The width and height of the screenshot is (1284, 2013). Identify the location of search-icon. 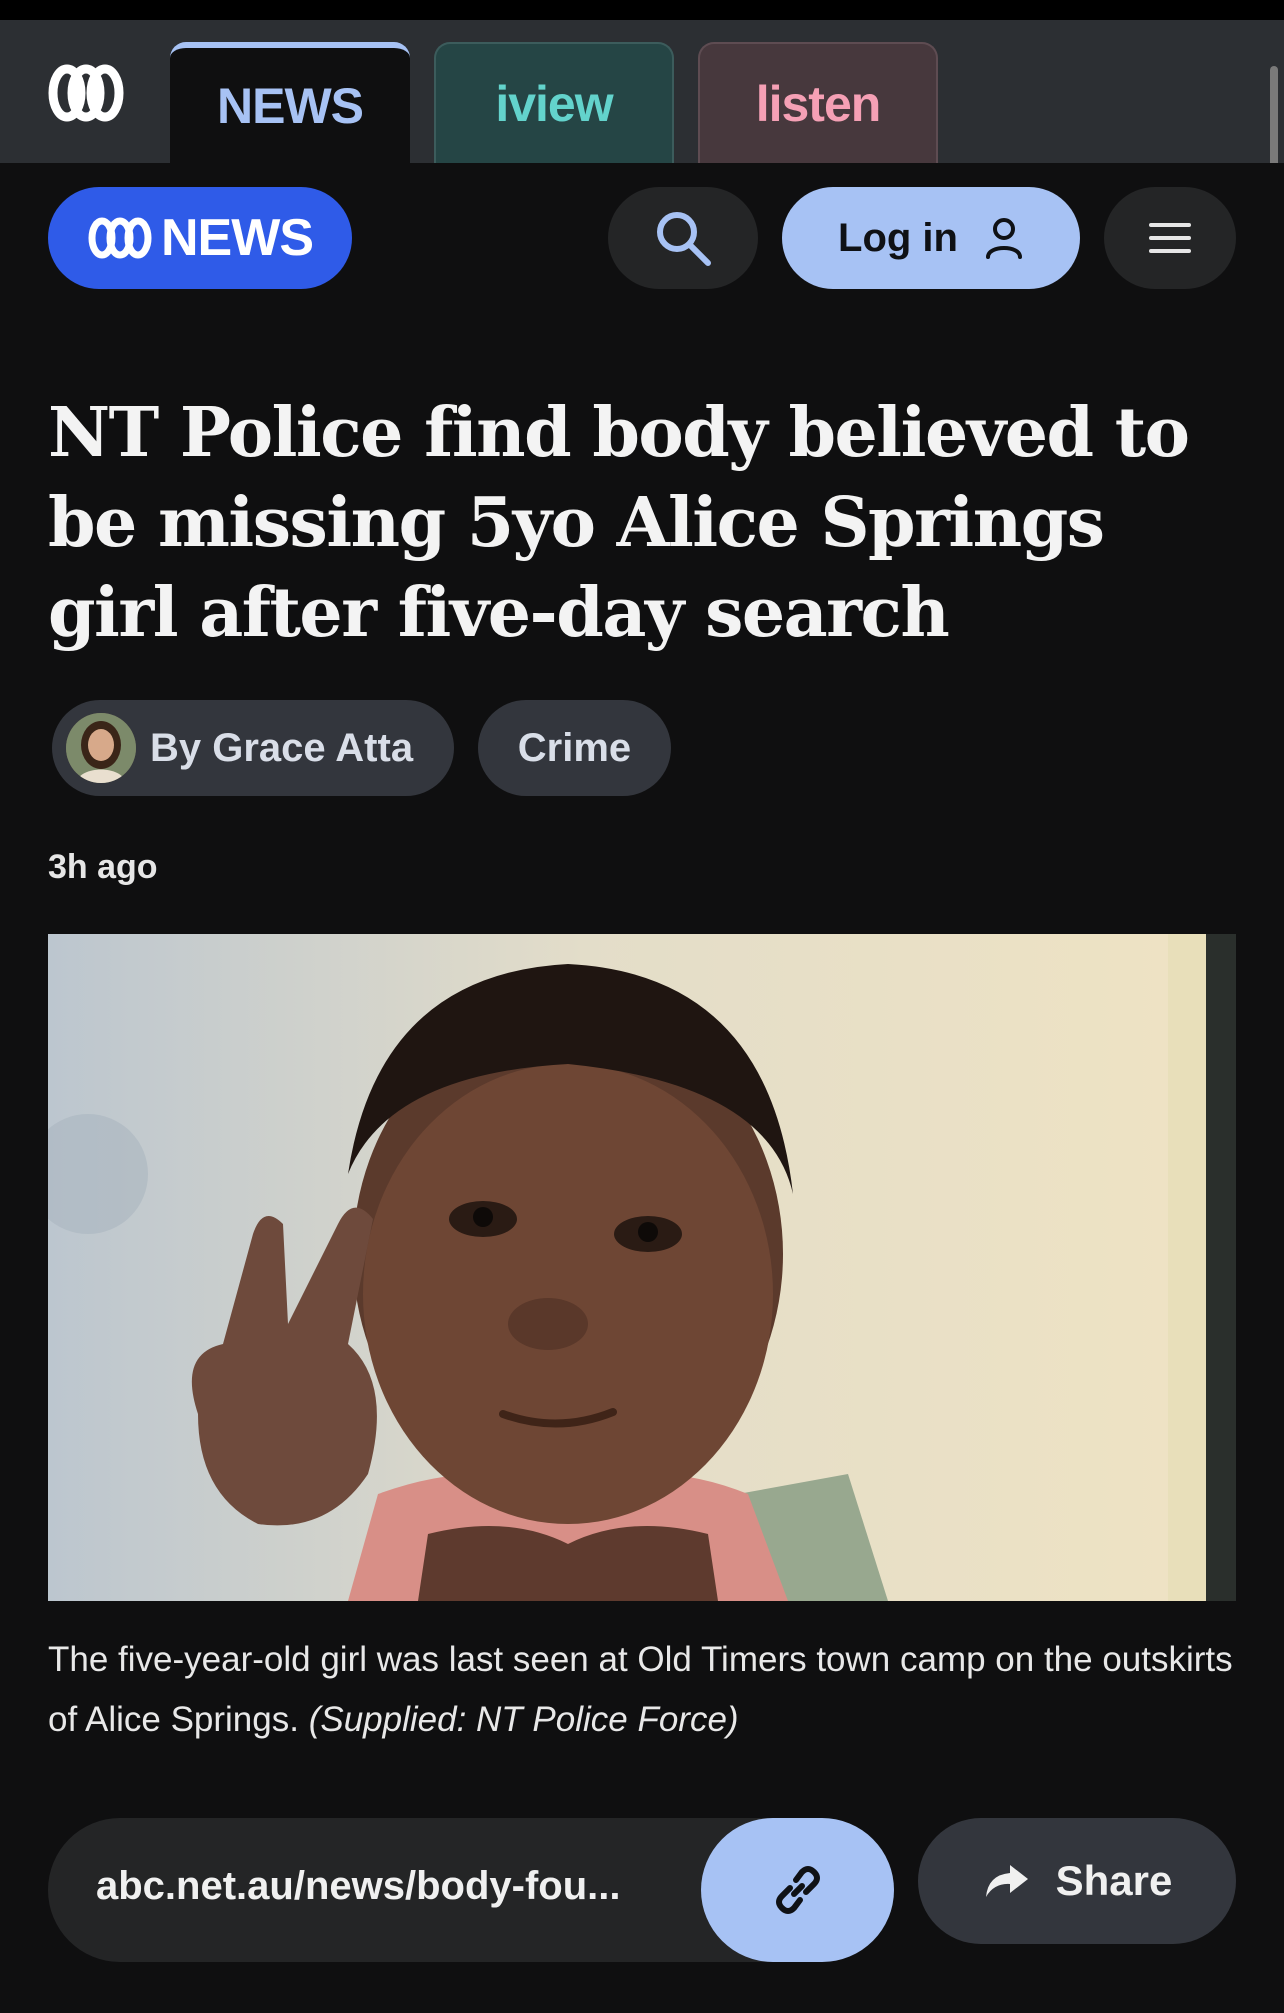
(684, 239).